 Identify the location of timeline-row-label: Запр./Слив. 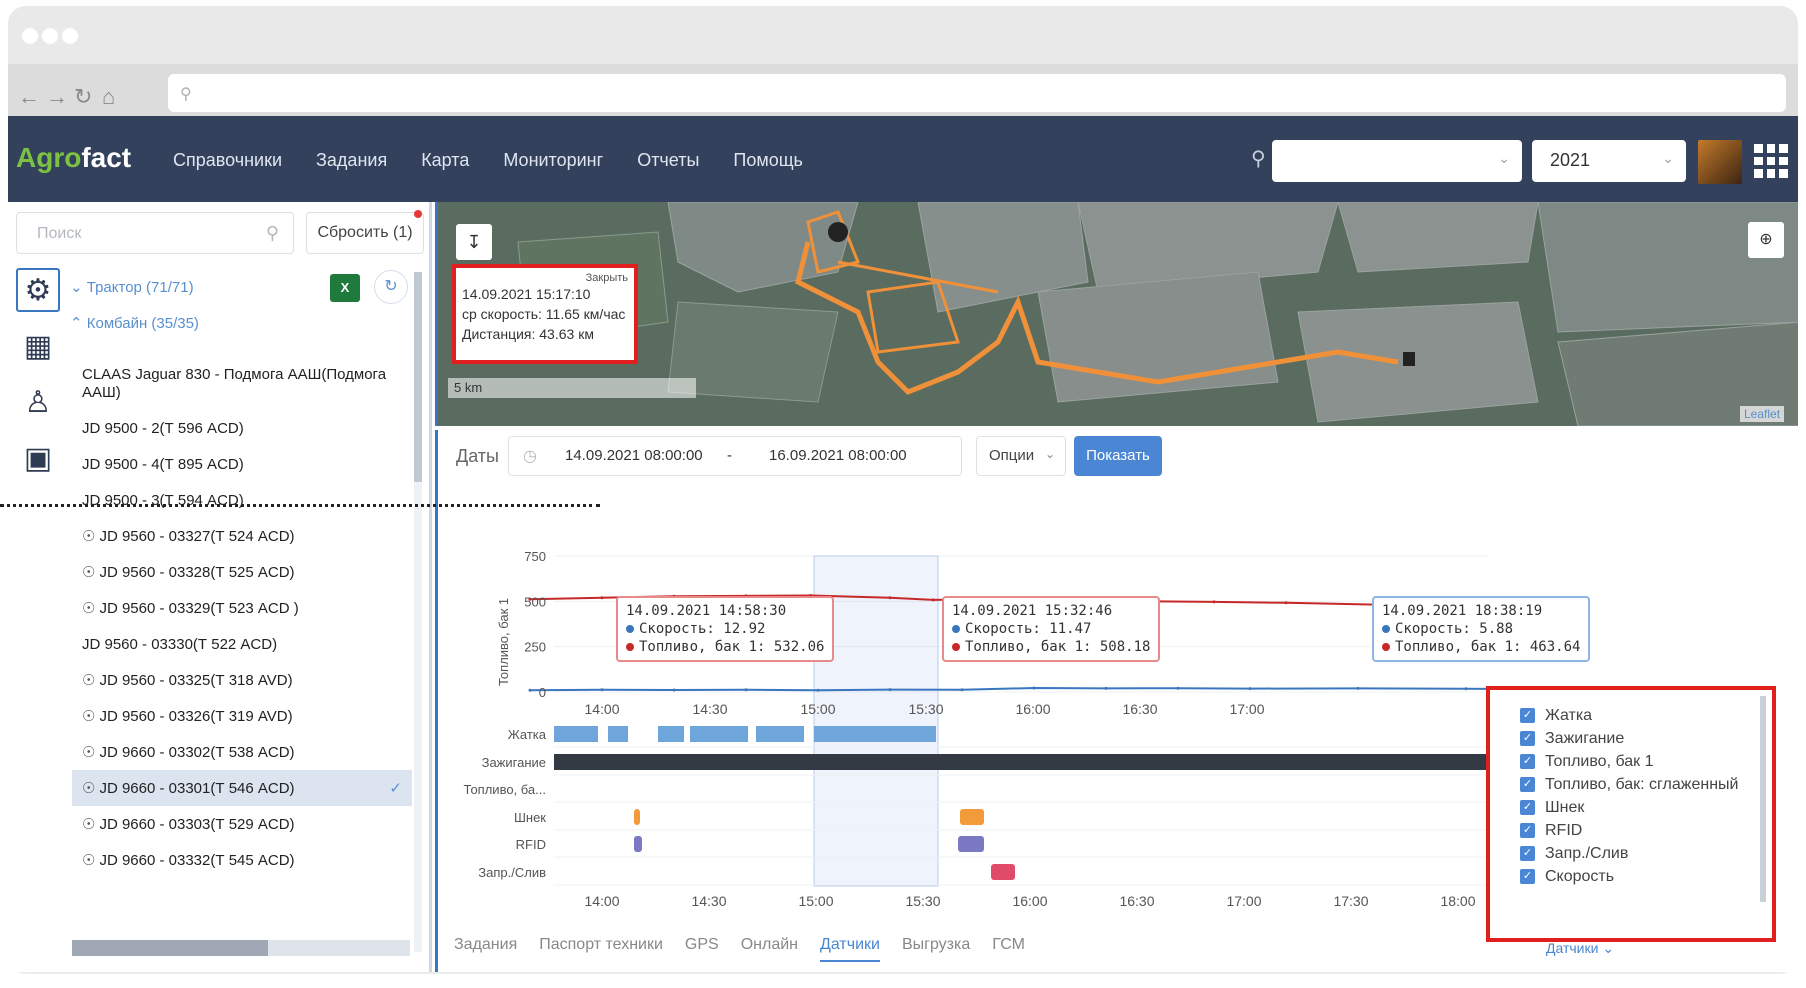
(512, 872).